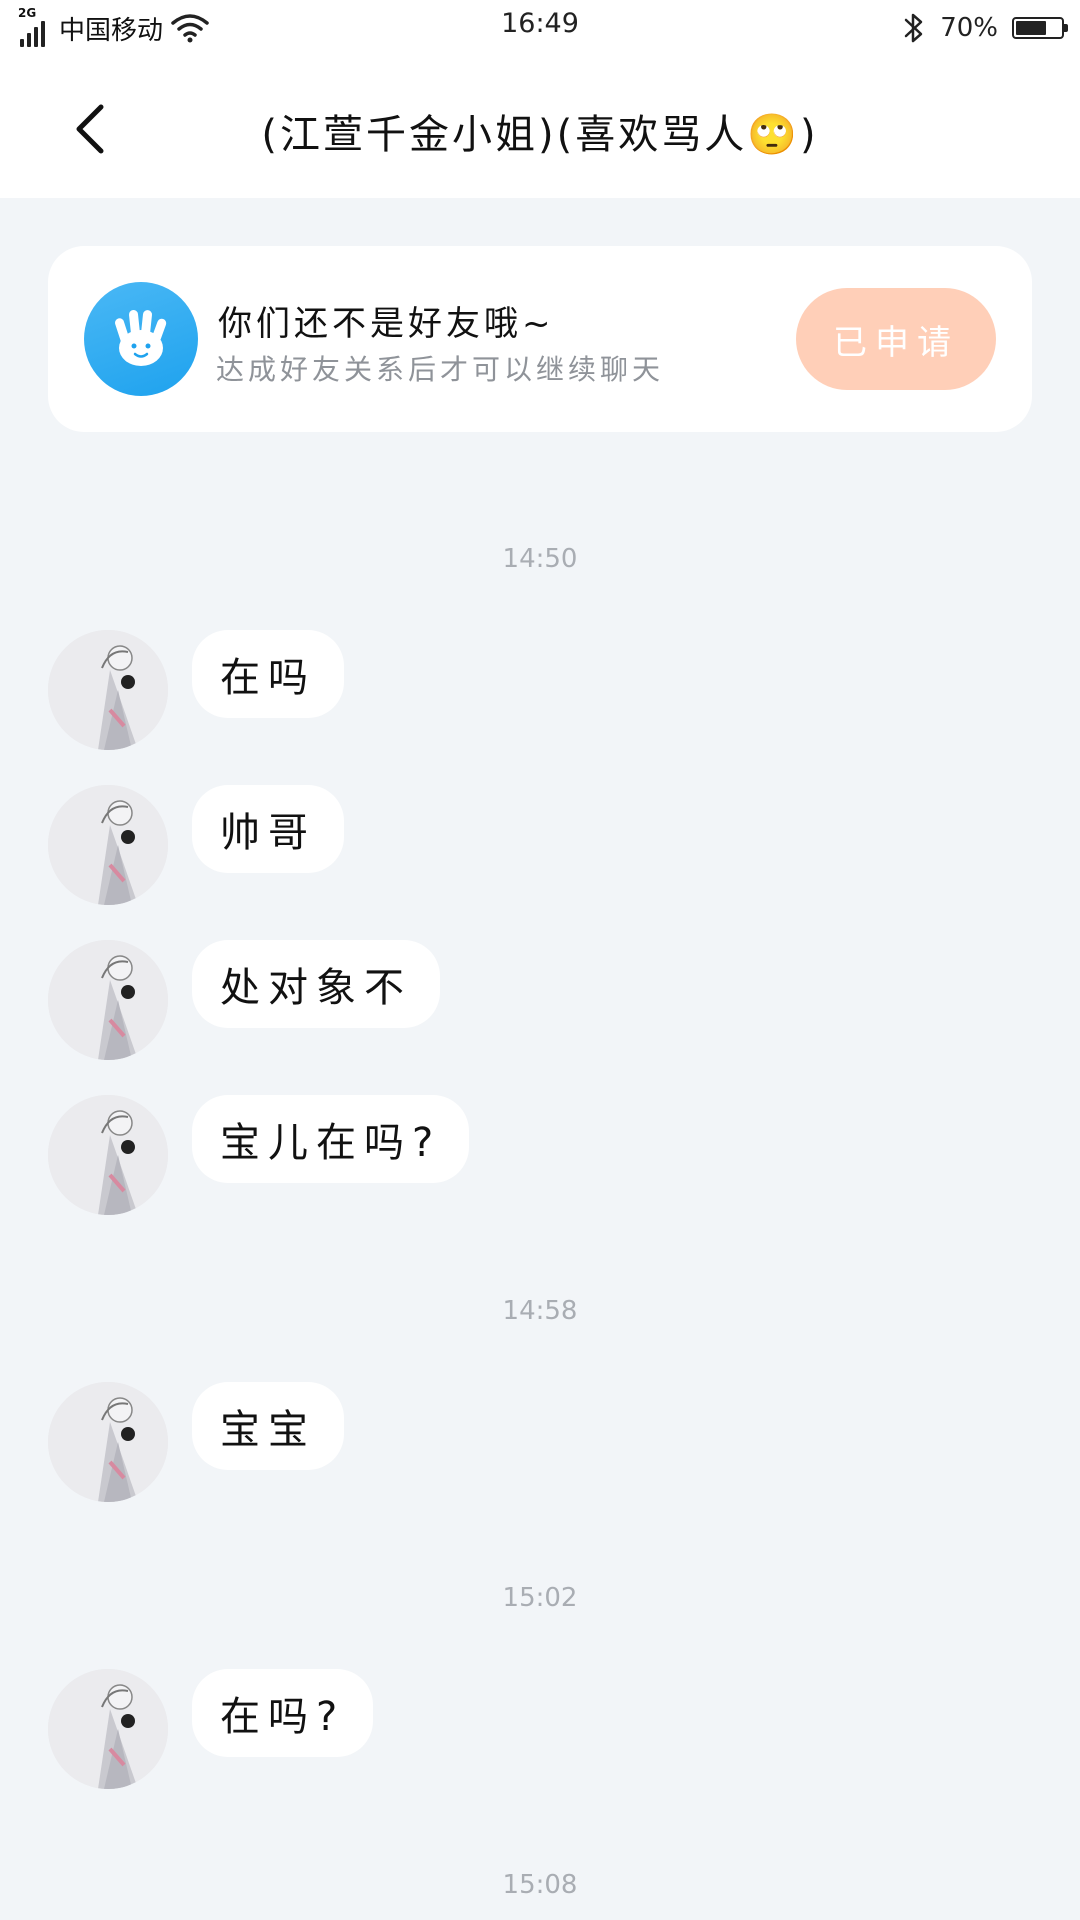  I want to click on chat-header: (江萱千金小姐)(喜欢骂人🙄), so click(540, 126).